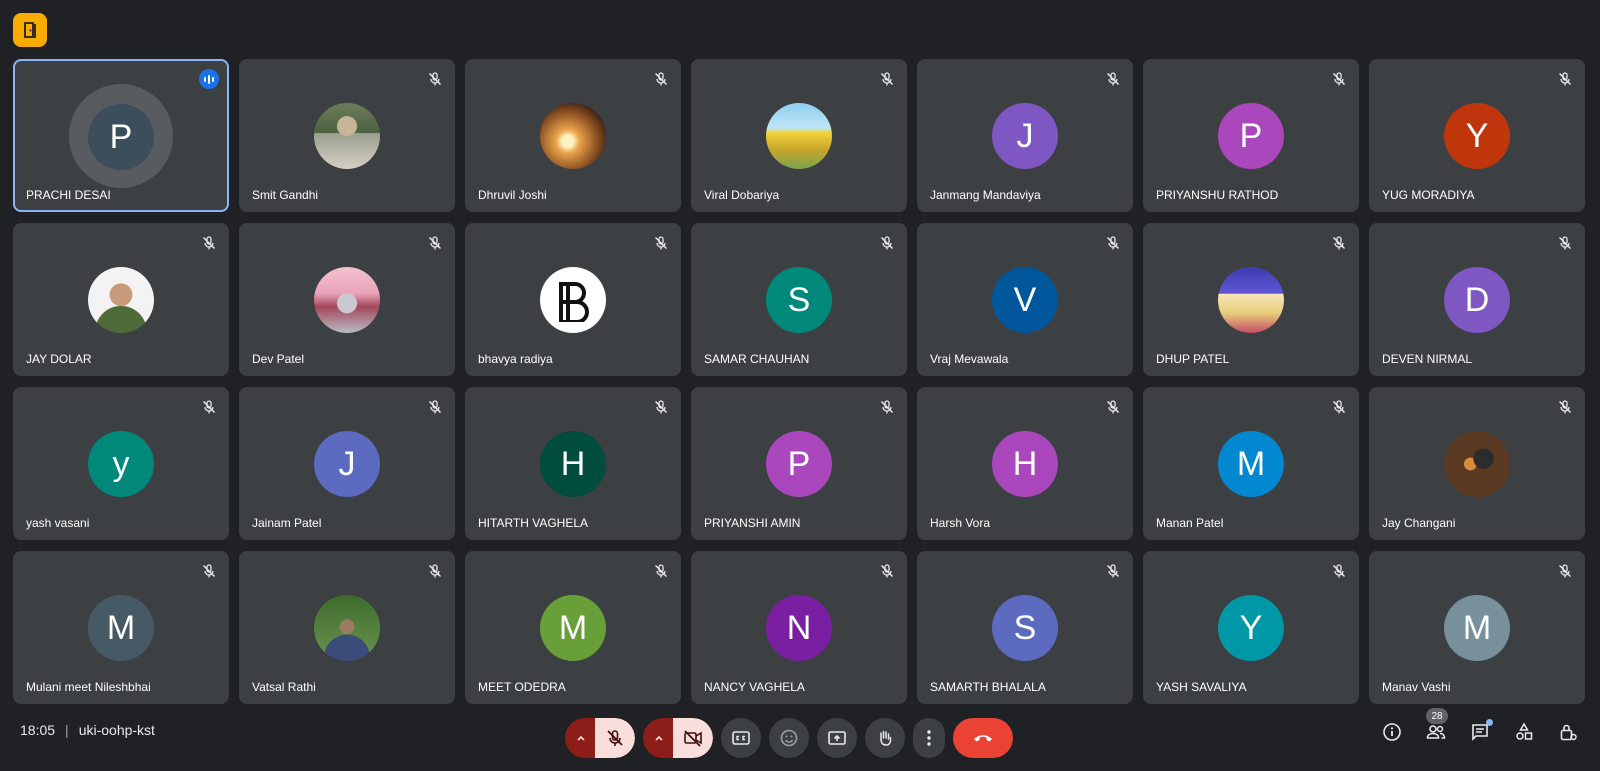 This screenshot has width=1600, height=771. I want to click on closed-captions-icon, so click(741, 738).